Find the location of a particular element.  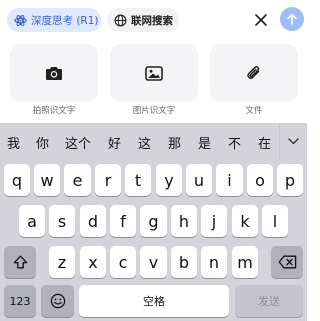

deep-think-toggle: 深度思考 (R1) is located at coordinates (54, 20).